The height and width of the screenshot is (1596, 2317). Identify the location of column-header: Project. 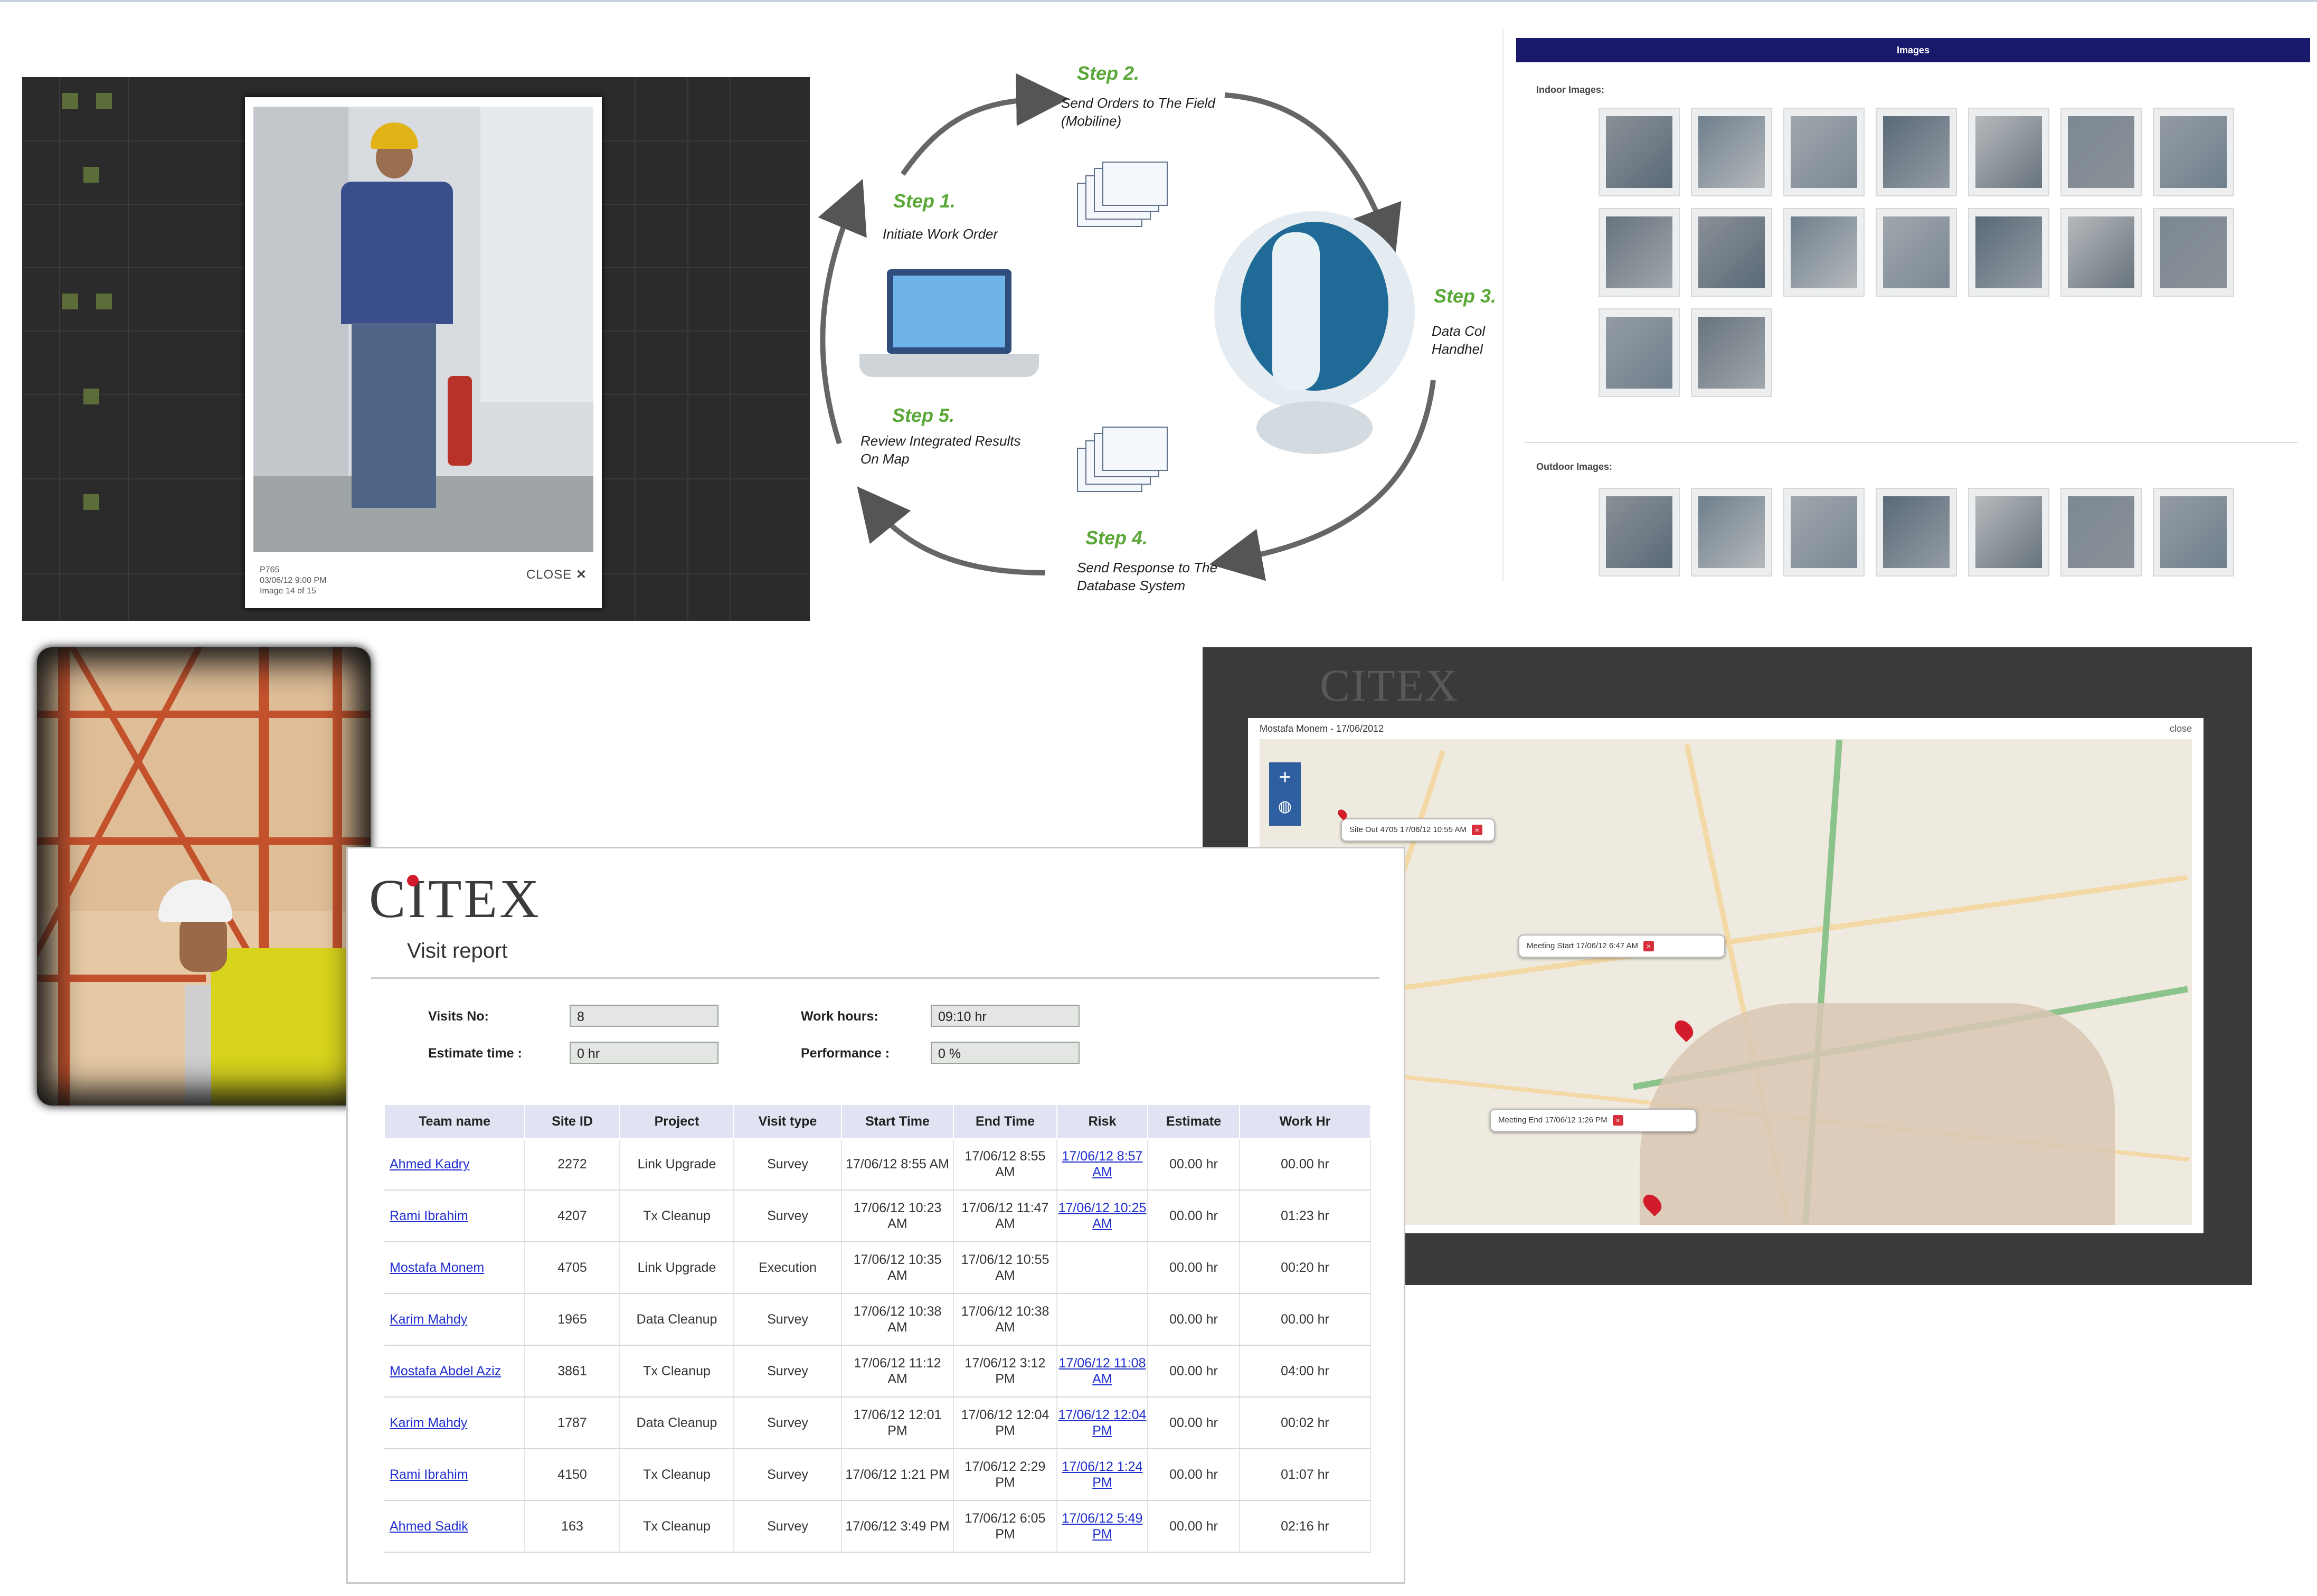
(676, 1121).